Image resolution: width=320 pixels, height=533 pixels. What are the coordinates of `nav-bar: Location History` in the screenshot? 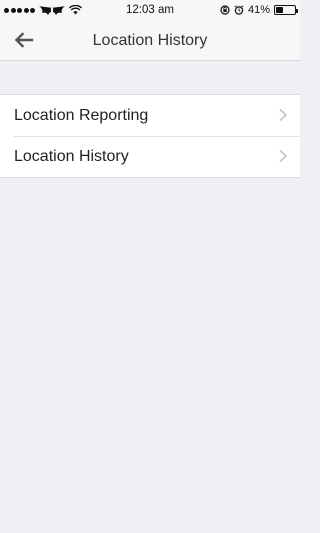 It's located at (150, 40).